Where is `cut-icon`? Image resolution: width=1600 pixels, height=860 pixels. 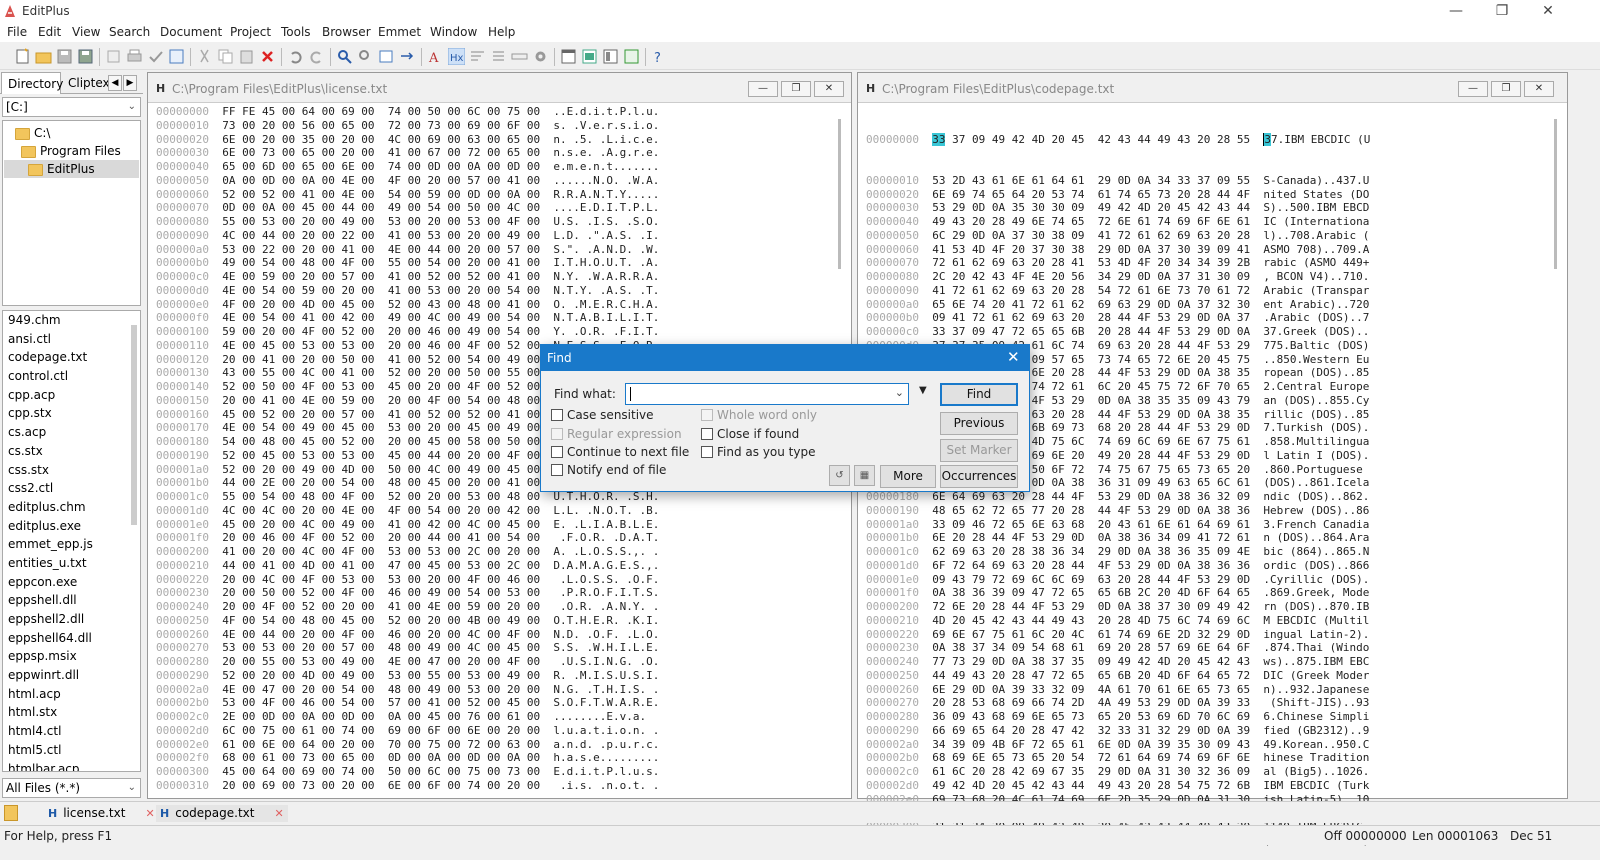
cut-icon is located at coordinates (204, 56).